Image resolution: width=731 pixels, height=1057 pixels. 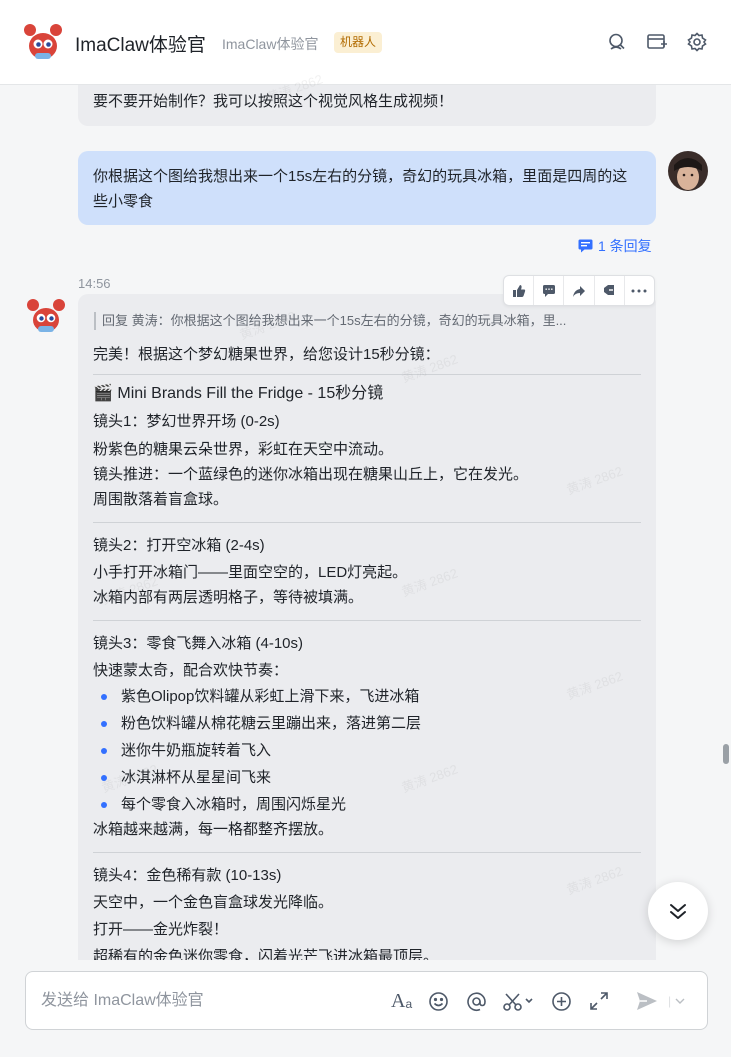 I want to click on send-icon, so click(x=647, y=1001).